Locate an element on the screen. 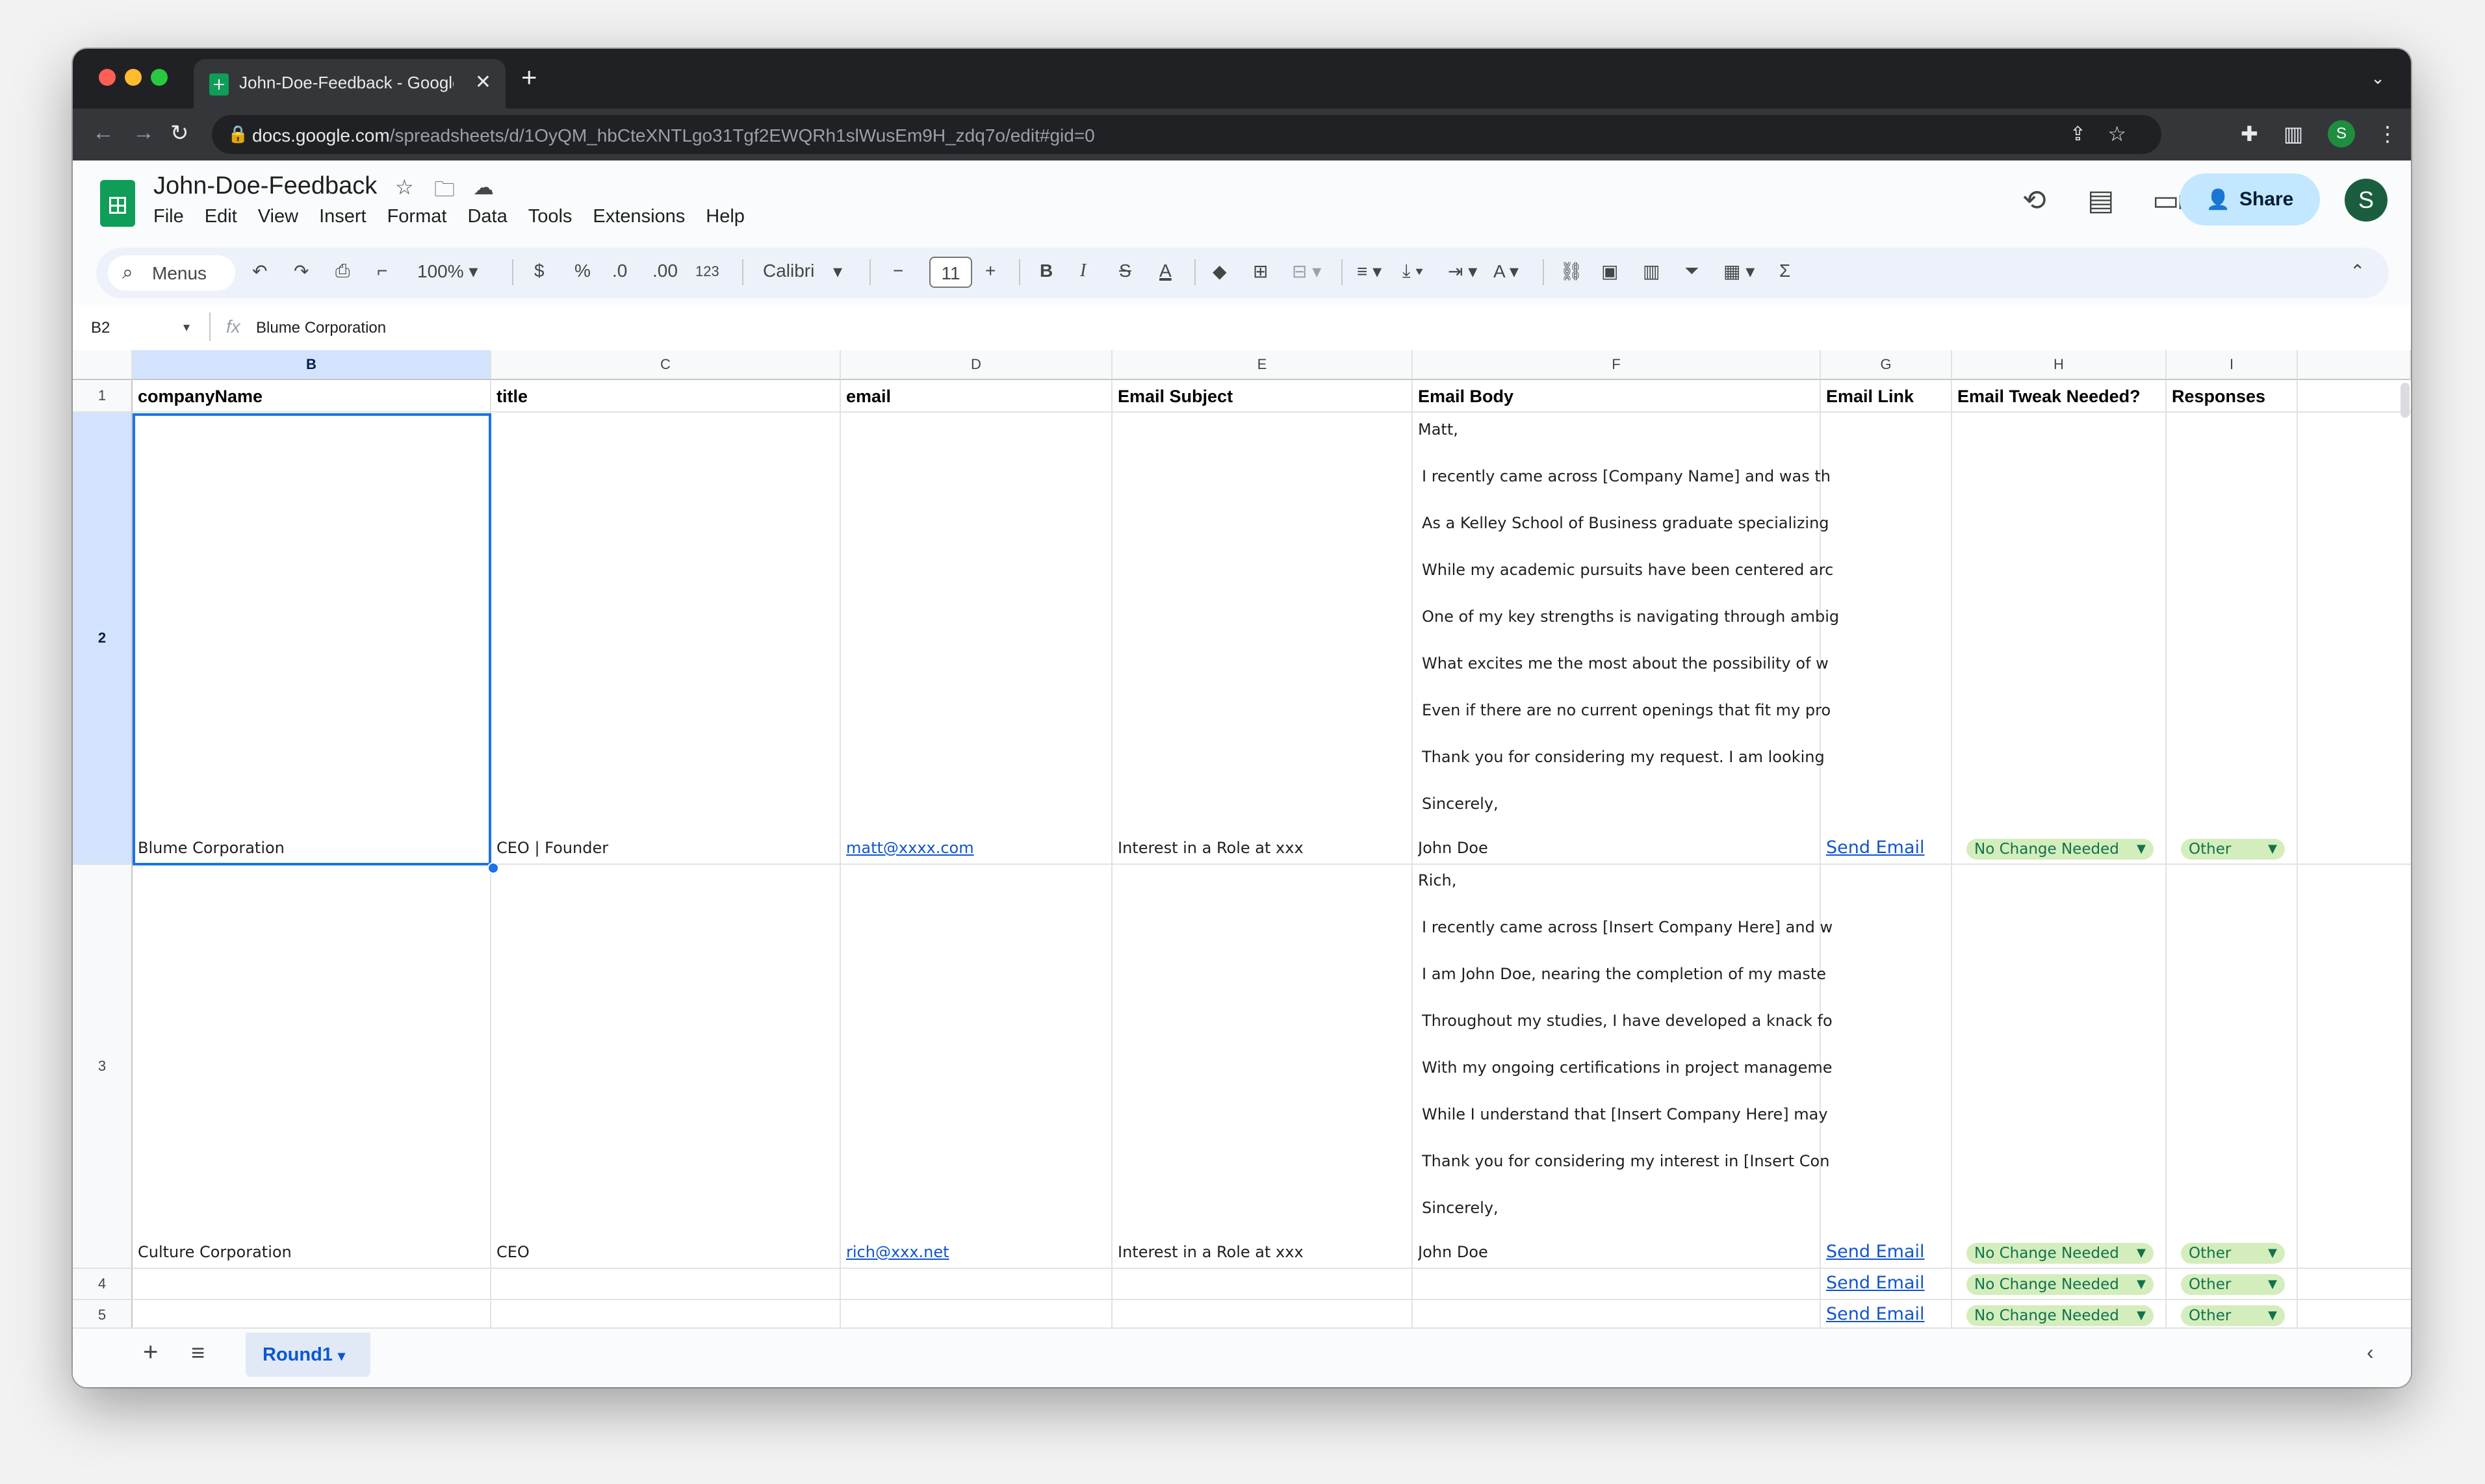 The height and width of the screenshot is (1484, 2485). row-header-5: 5 is located at coordinates (103, 1314).